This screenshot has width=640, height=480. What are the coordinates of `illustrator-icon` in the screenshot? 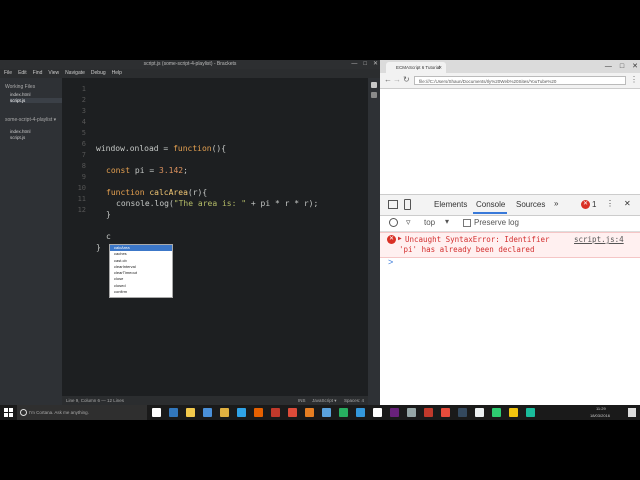 It's located at (309, 412).